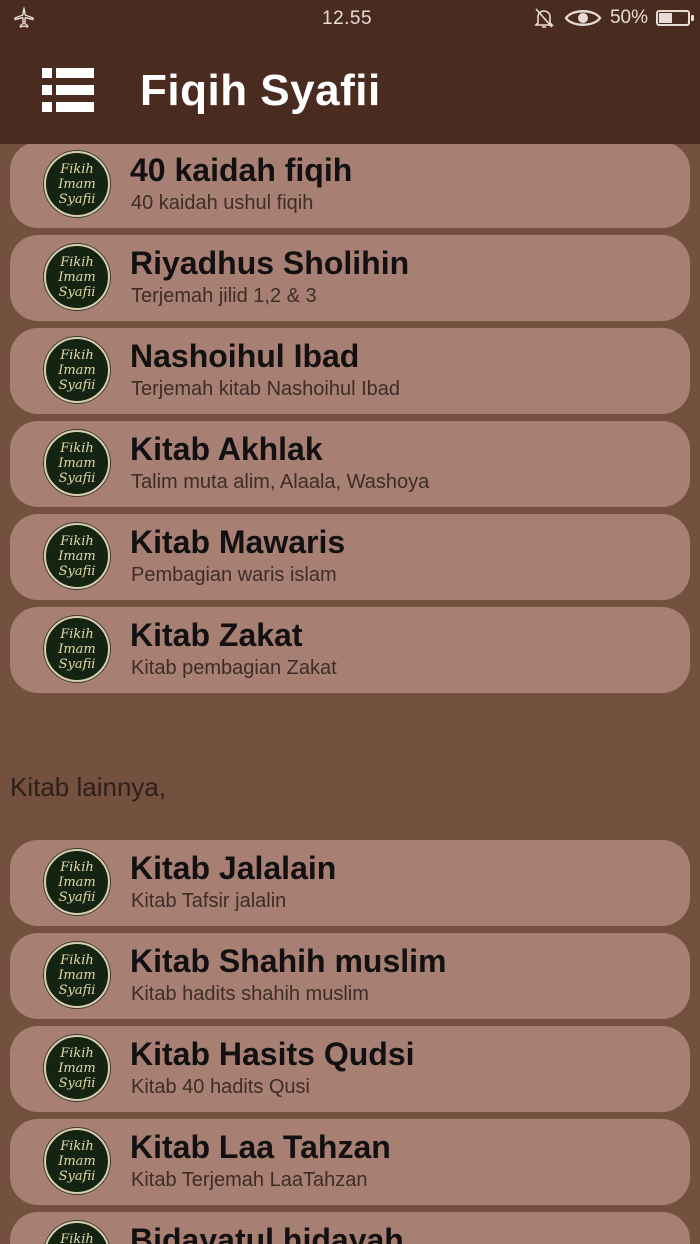  What do you see at coordinates (245, 356) in the screenshot?
I see `item-title: Nashoihul Ibad` at bounding box center [245, 356].